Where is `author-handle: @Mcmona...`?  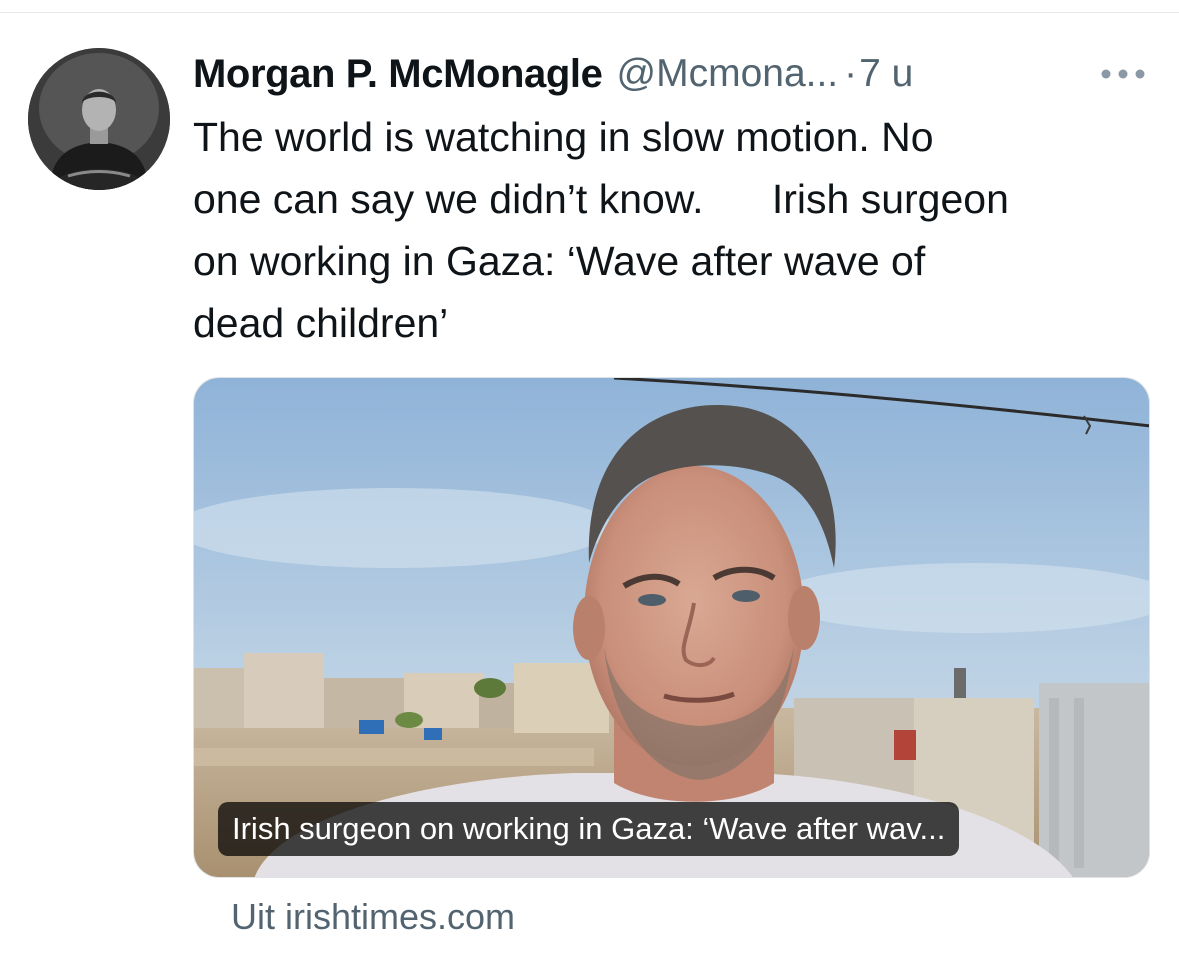 author-handle: @Mcmona... is located at coordinates (728, 74).